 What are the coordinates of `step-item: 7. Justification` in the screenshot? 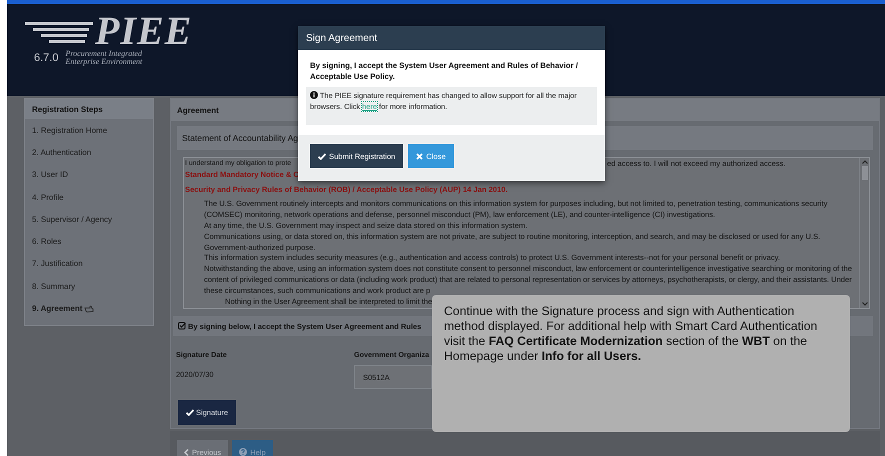 It's located at (89, 264).